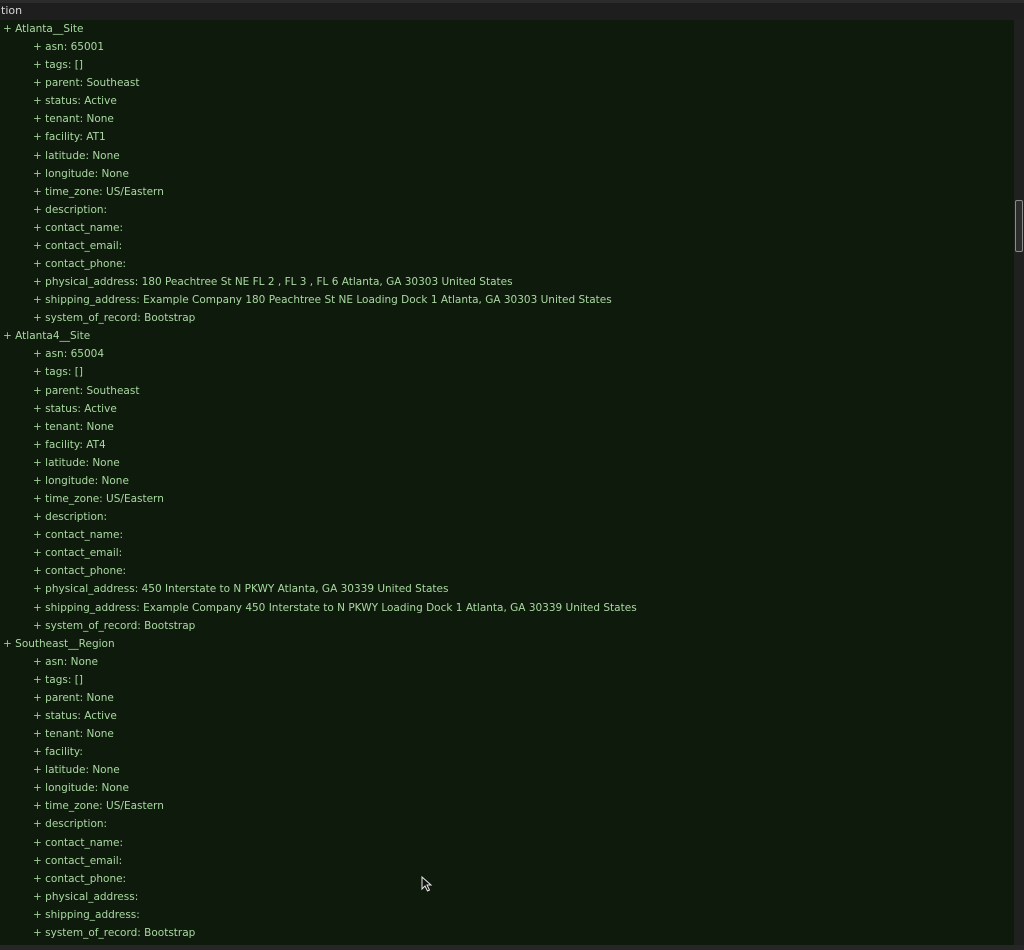  What do you see at coordinates (504, 137) in the screenshot?
I see `tree-leaf: + facility: AT1` at bounding box center [504, 137].